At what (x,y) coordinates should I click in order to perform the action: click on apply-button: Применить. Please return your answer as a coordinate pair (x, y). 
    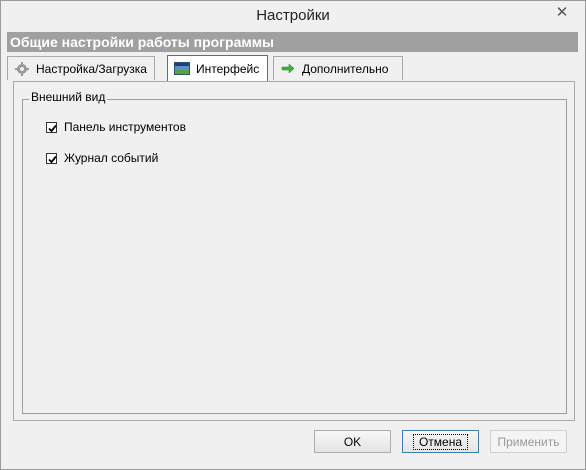
    Looking at the image, I should click on (528, 441).